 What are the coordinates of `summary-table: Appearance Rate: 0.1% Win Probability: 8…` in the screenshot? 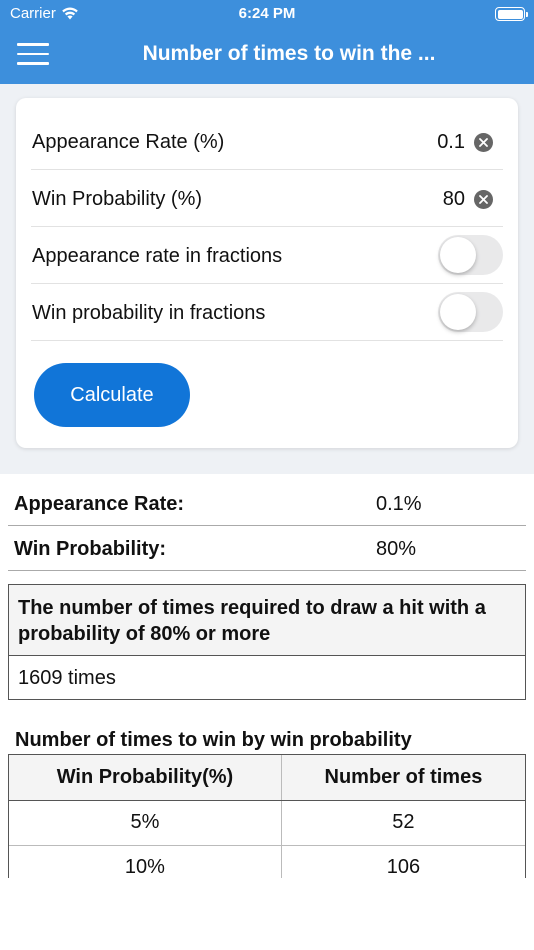 It's located at (267, 526).